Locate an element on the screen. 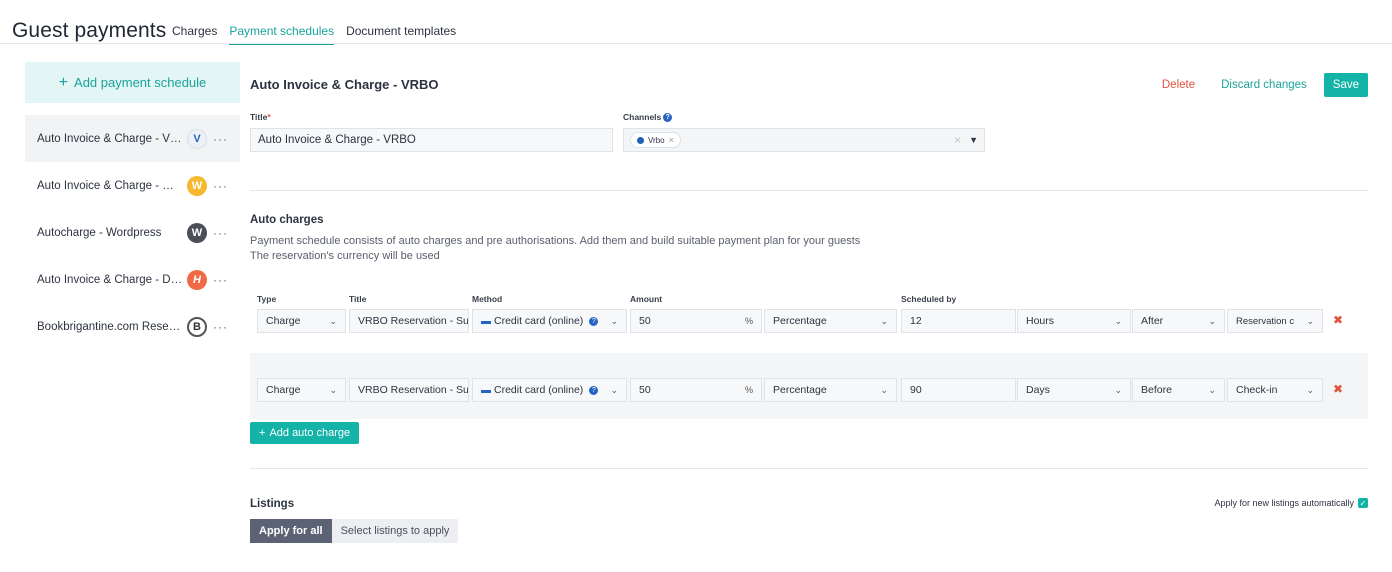 Image resolution: width=1392 pixels, height=572 pixels. auto-apply-checkbox: ✓ is located at coordinates (1363, 503).